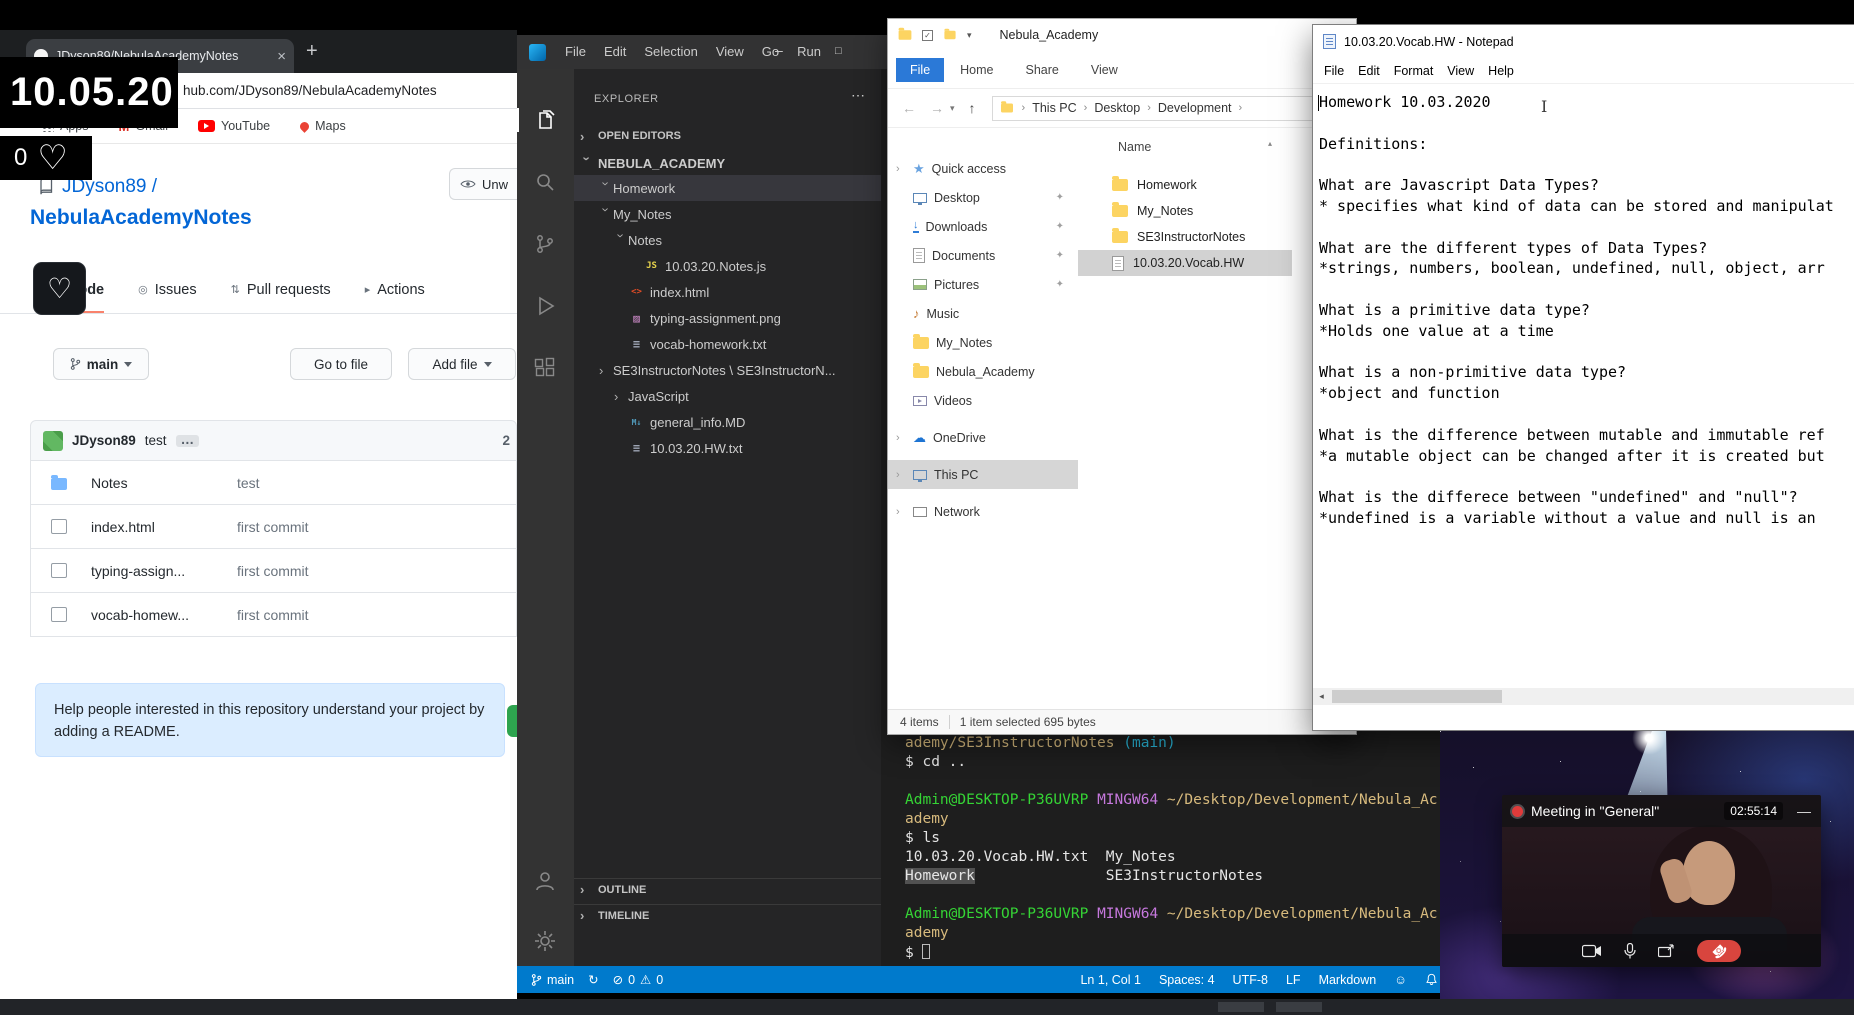 This screenshot has height=1015, width=1854. I want to click on commit-author: JDyson89, so click(104, 440).